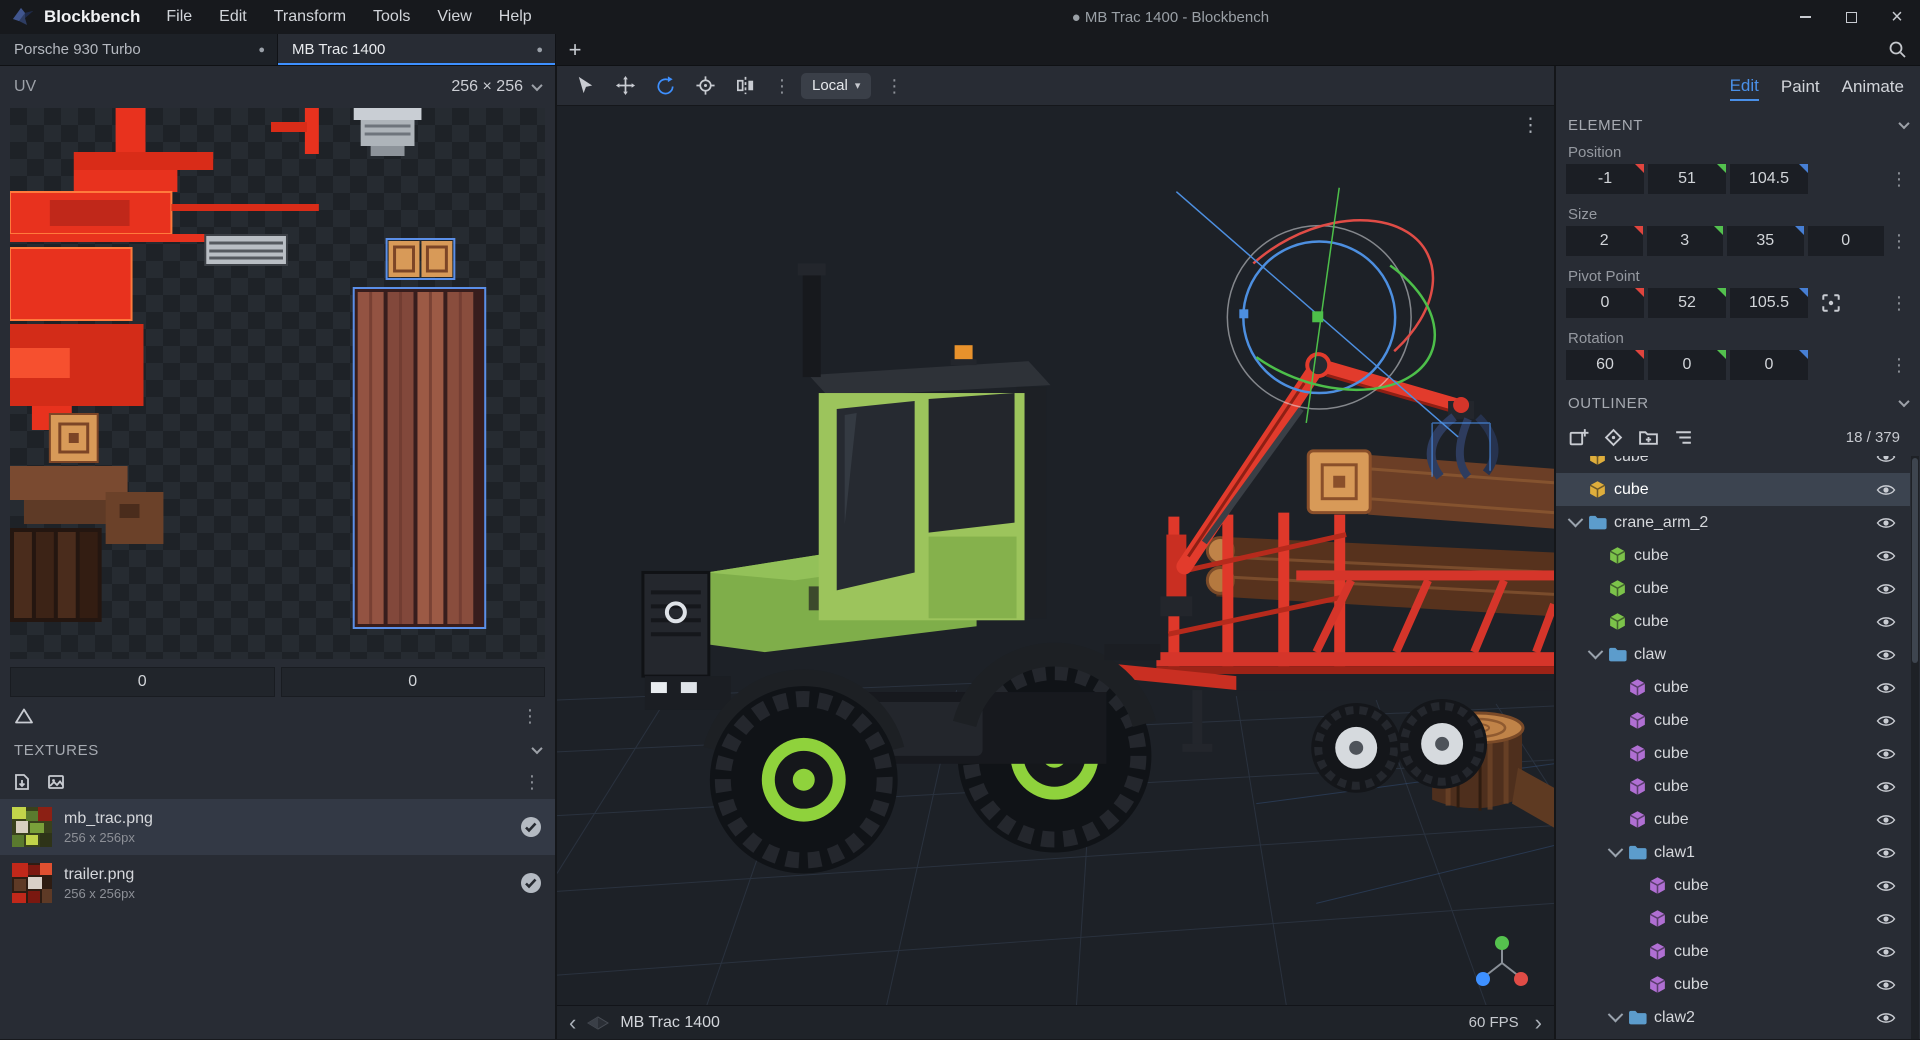 This screenshot has height=1040, width=1920. I want to click on outliner-scrollbar, so click(1915, 747).